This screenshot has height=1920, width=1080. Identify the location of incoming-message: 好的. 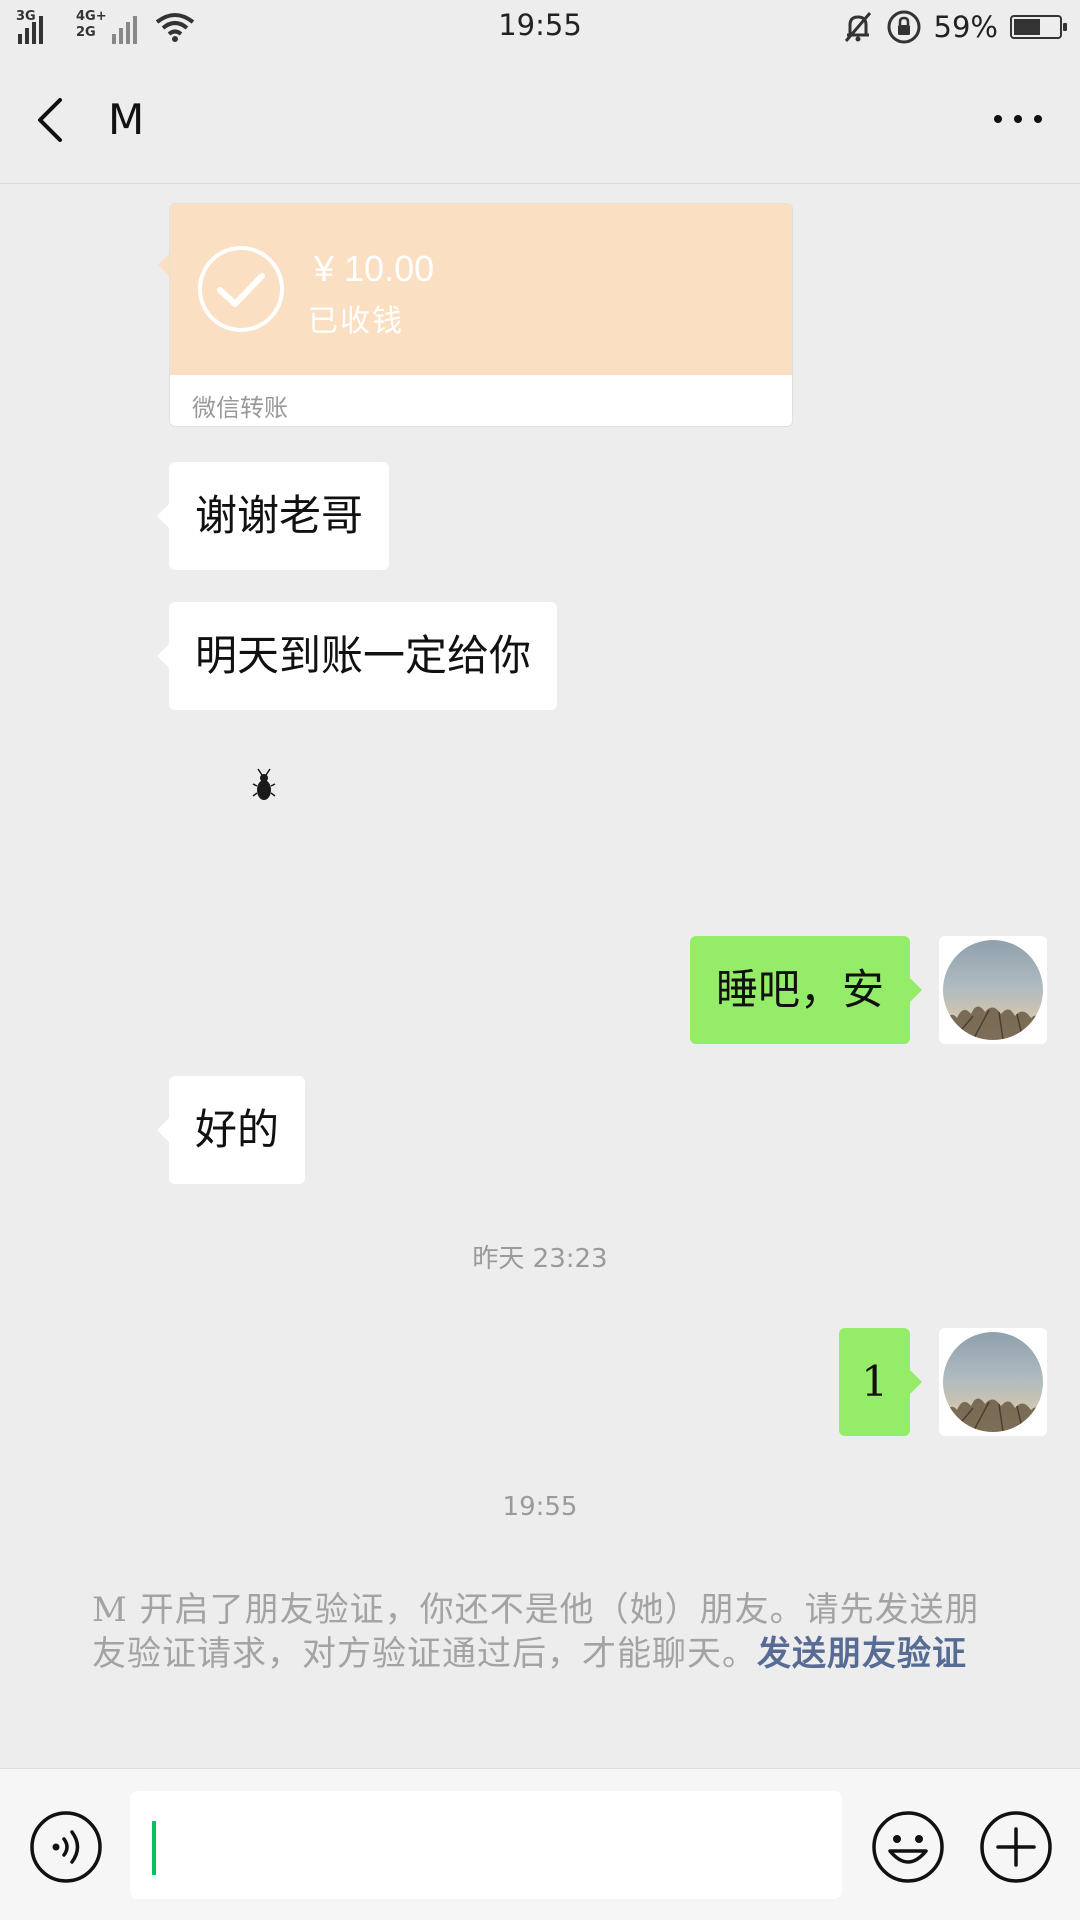
(231, 1130).